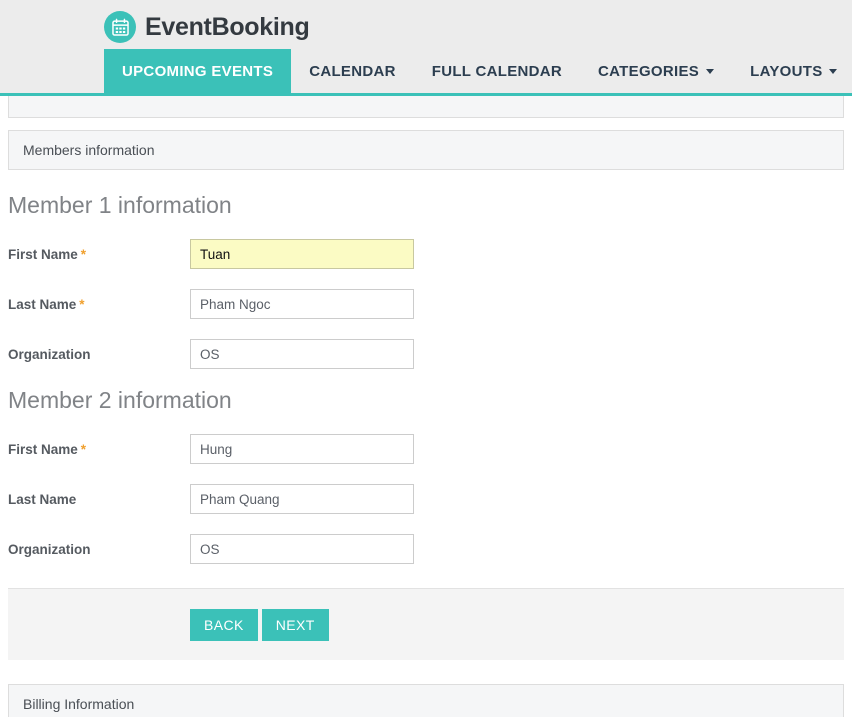 The image size is (852, 717). I want to click on nav-item-upcoming-events: UPCOMING EVENTS, so click(198, 71).